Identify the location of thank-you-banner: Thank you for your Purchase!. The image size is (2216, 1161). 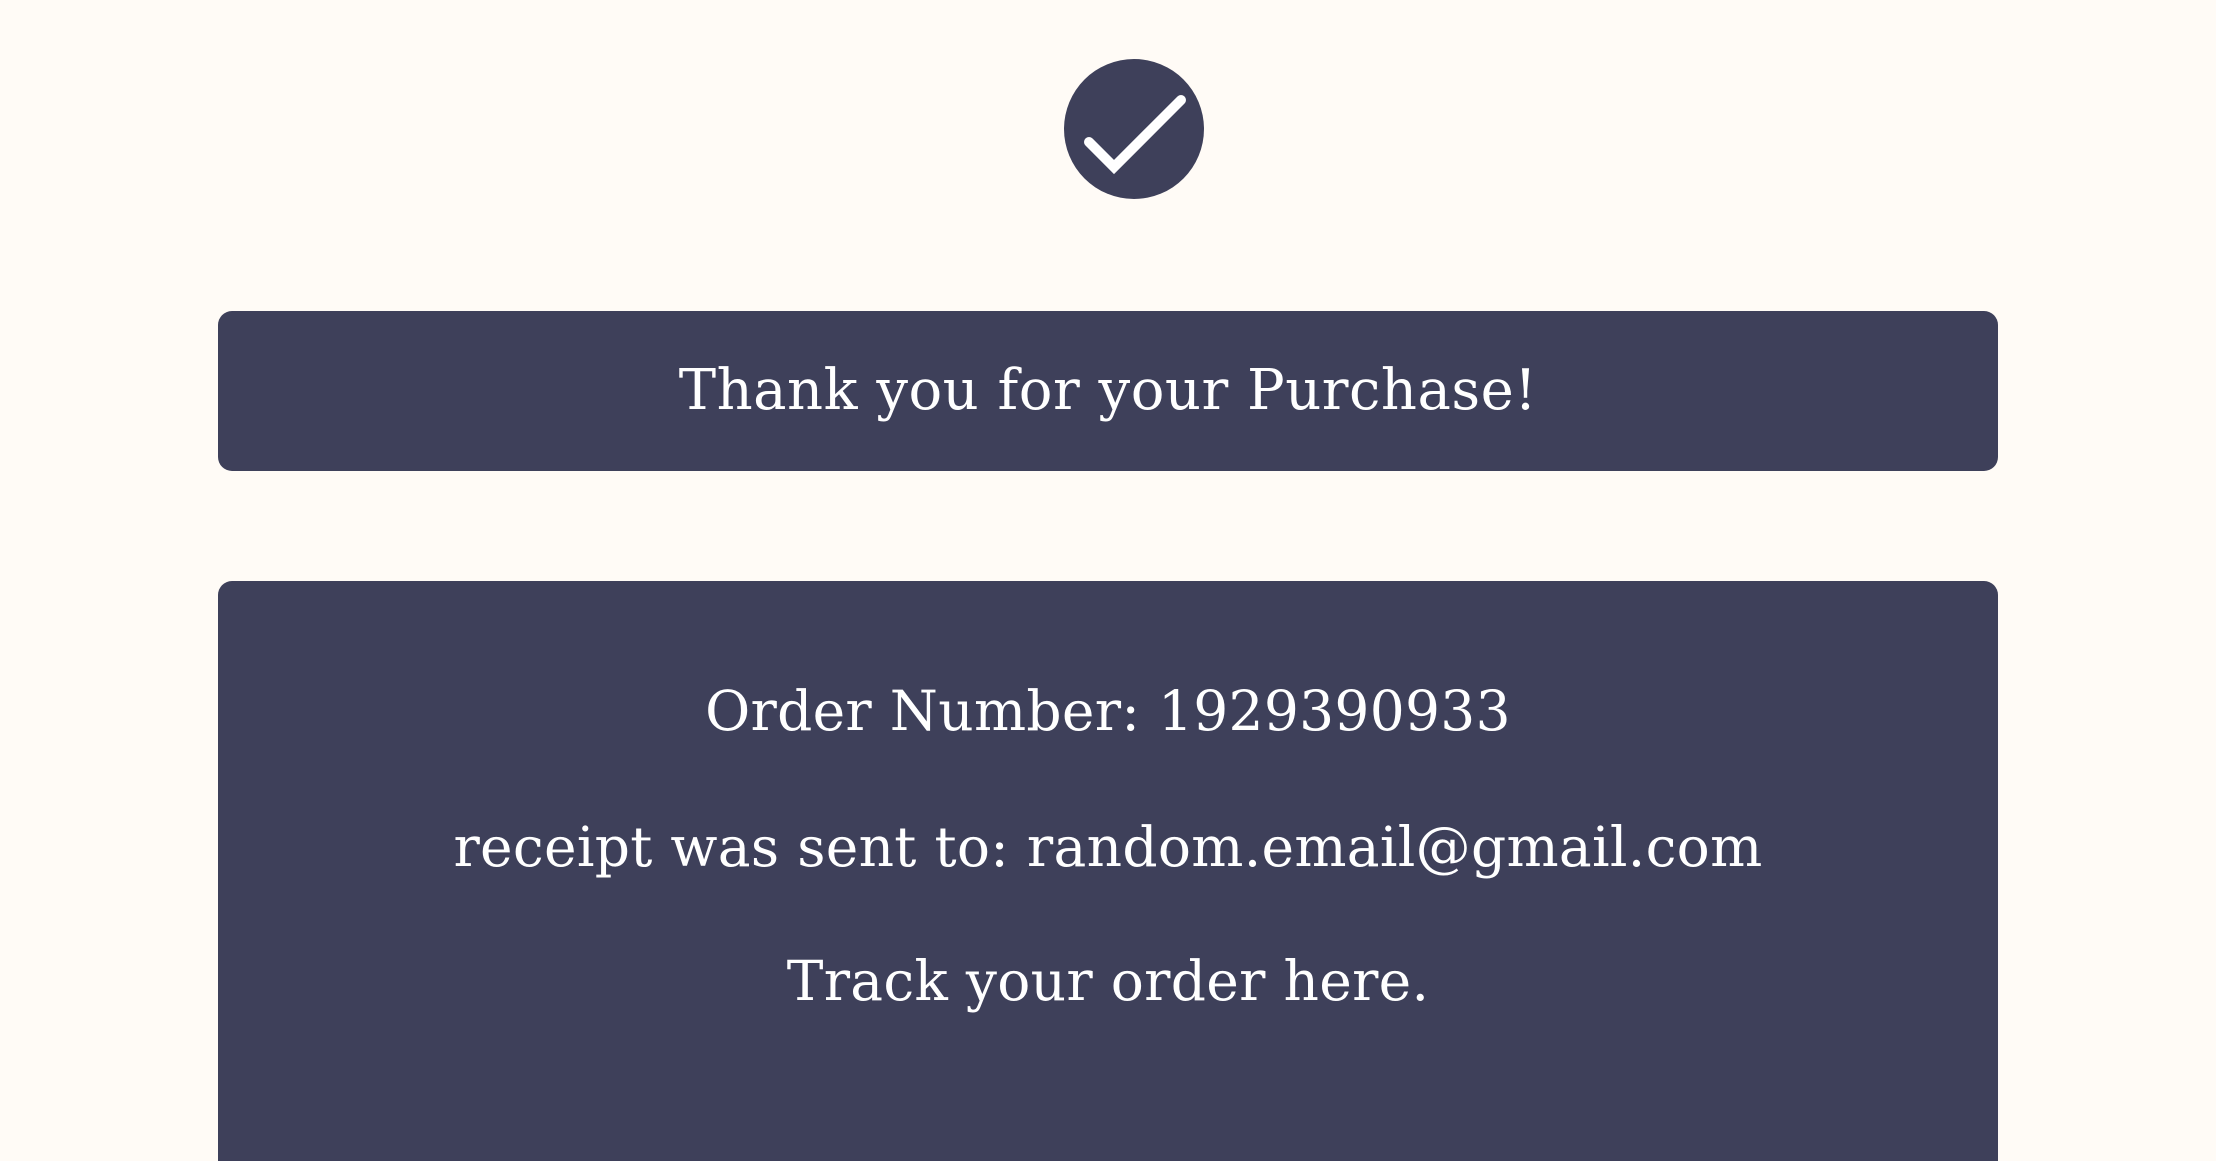
(1108, 391).